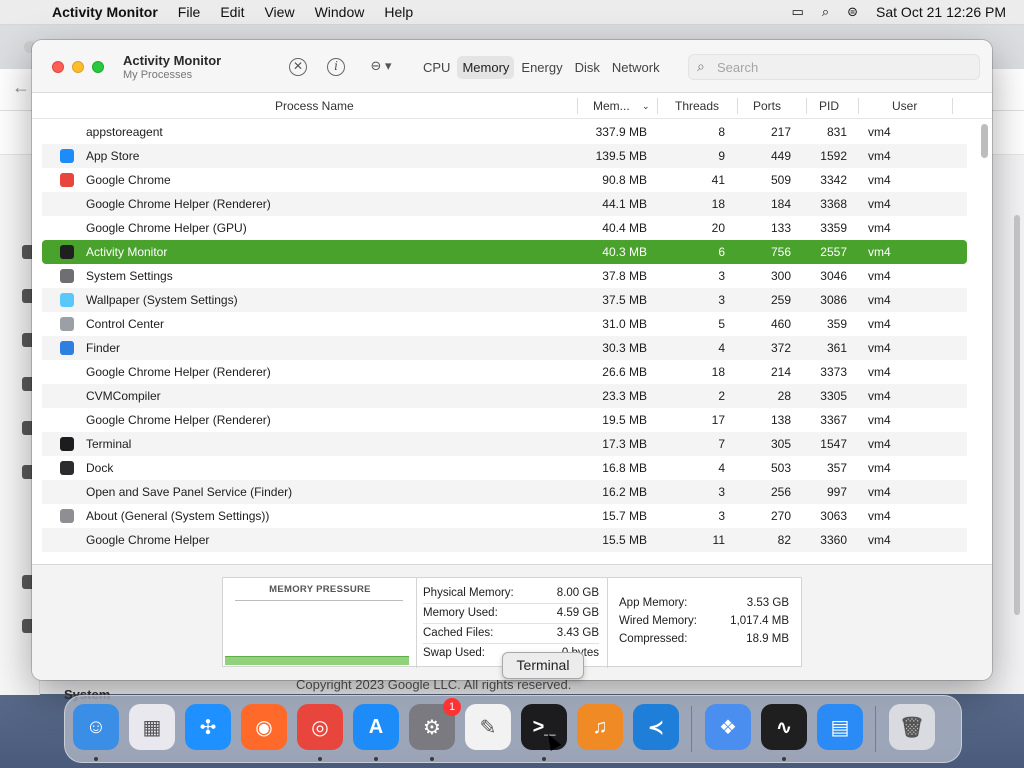  Describe the element at coordinates (504, 324) in the screenshot. I see `table-row: Control Center 31.0 MB 5 460 359 vm4` at that location.